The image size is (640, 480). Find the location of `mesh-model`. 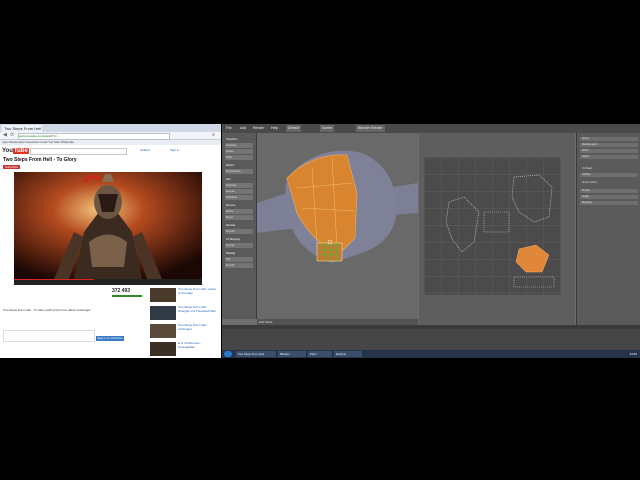

mesh-model is located at coordinates (337, 226).